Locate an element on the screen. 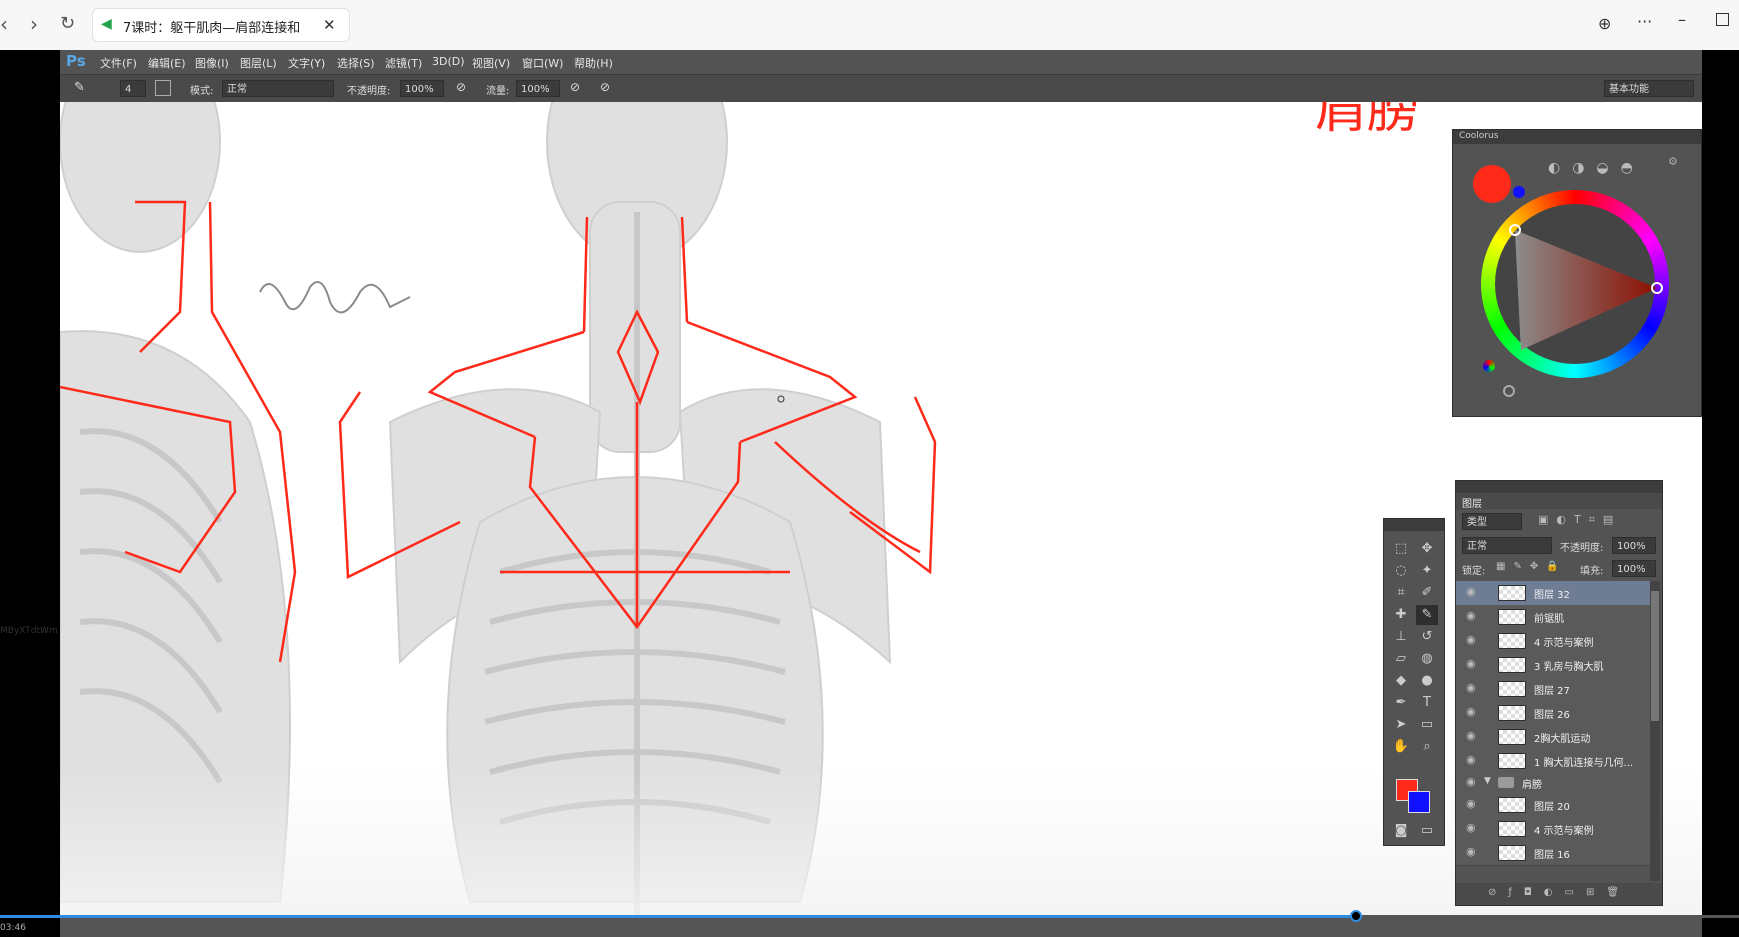 The width and height of the screenshot is (1739, 937). coolorus-mode-icons: ◐◑◒◓ is located at coordinates (1608, 170).